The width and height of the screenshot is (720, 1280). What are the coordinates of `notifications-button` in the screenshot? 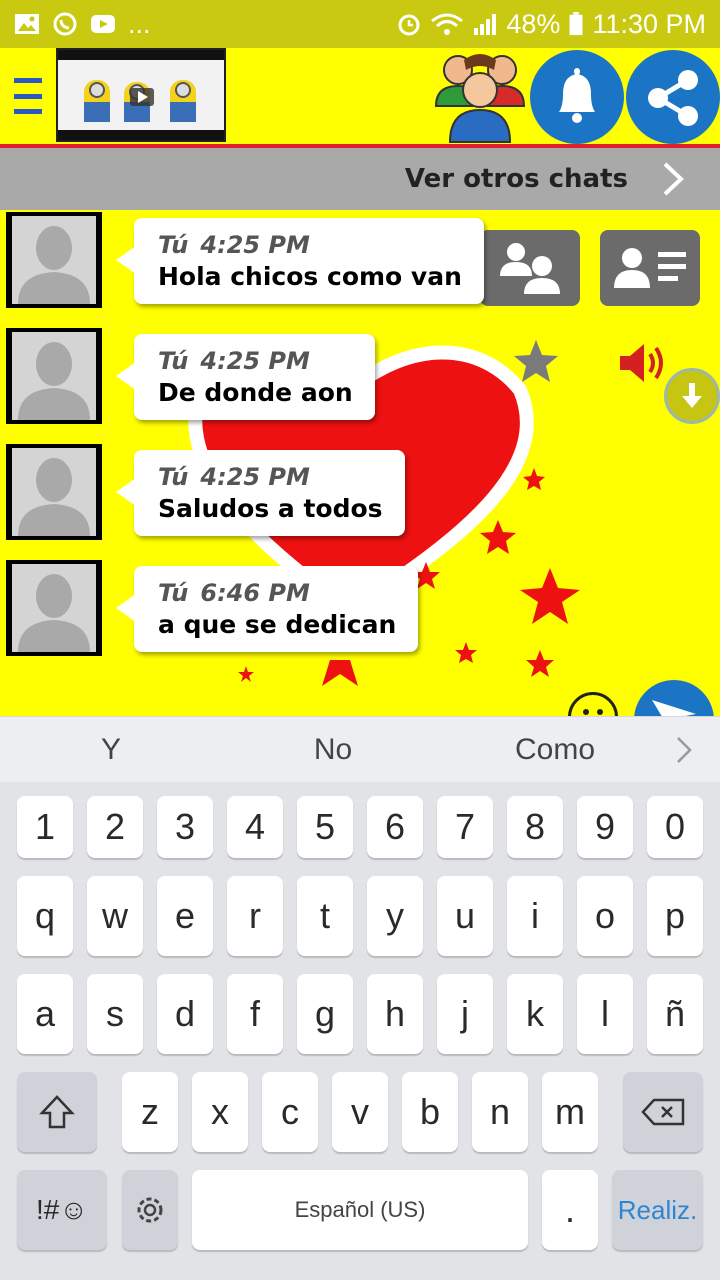 It's located at (577, 97).